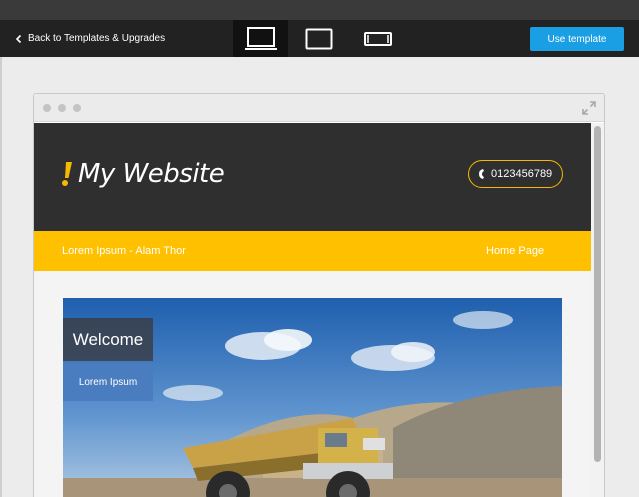  Describe the element at coordinates (589, 108) in the screenshot. I see `expand-icon` at that location.